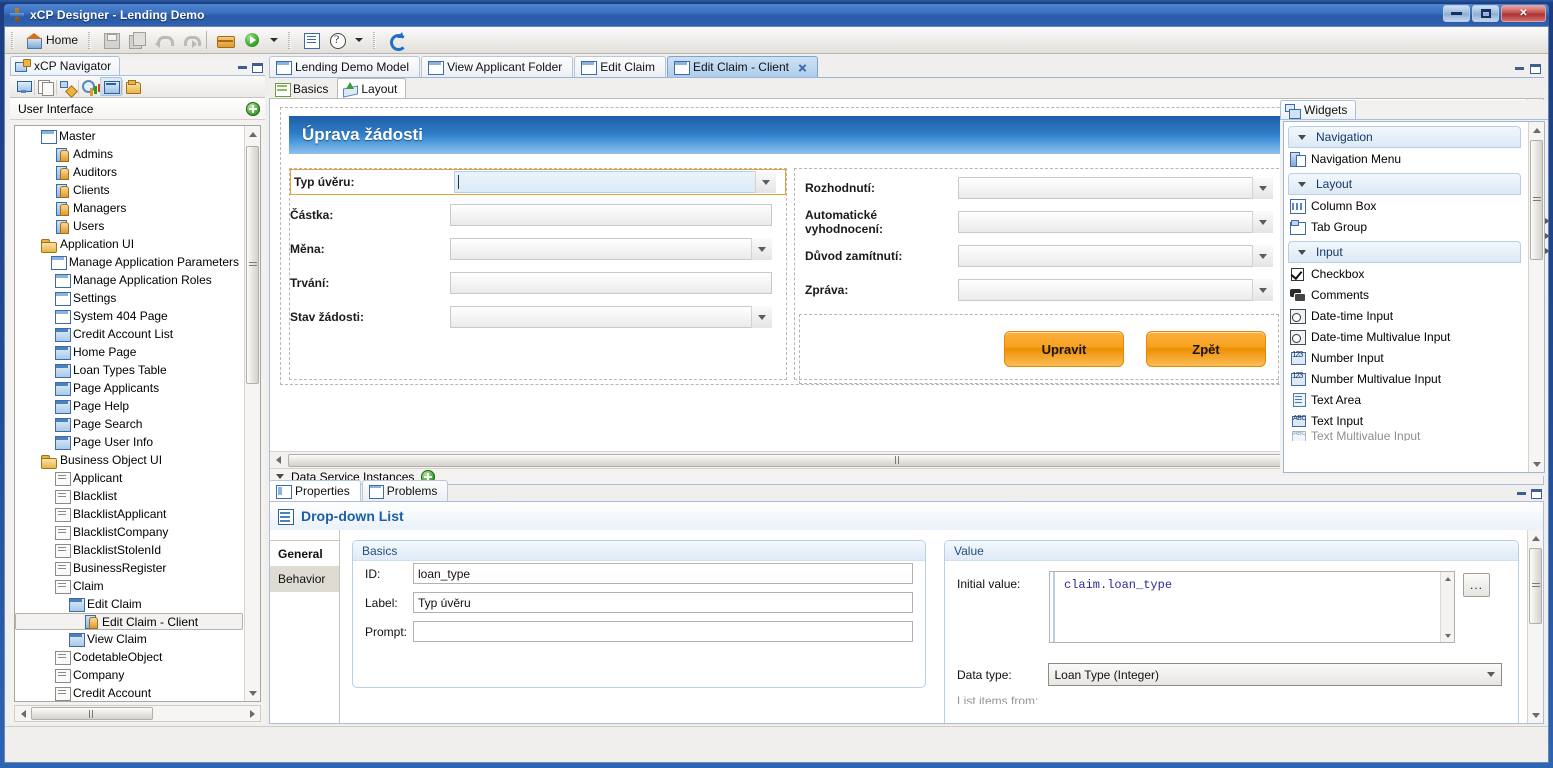 This screenshot has width=1553, height=768. Describe the element at coordinates (1404, 252) in the screenshot. I see `palette-group-input: Input` at that location.